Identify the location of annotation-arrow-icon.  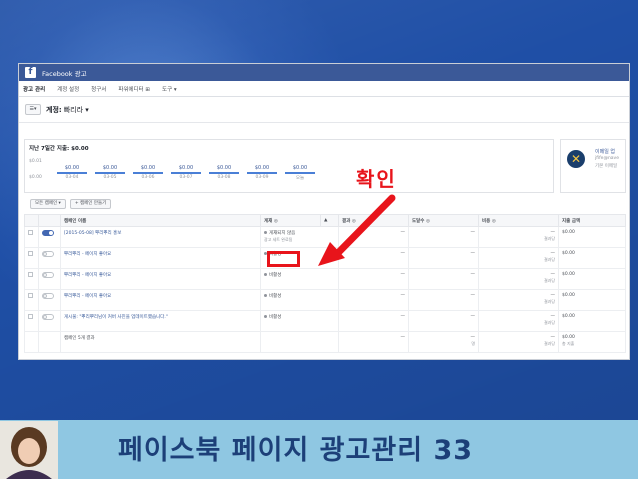
(357, 230).